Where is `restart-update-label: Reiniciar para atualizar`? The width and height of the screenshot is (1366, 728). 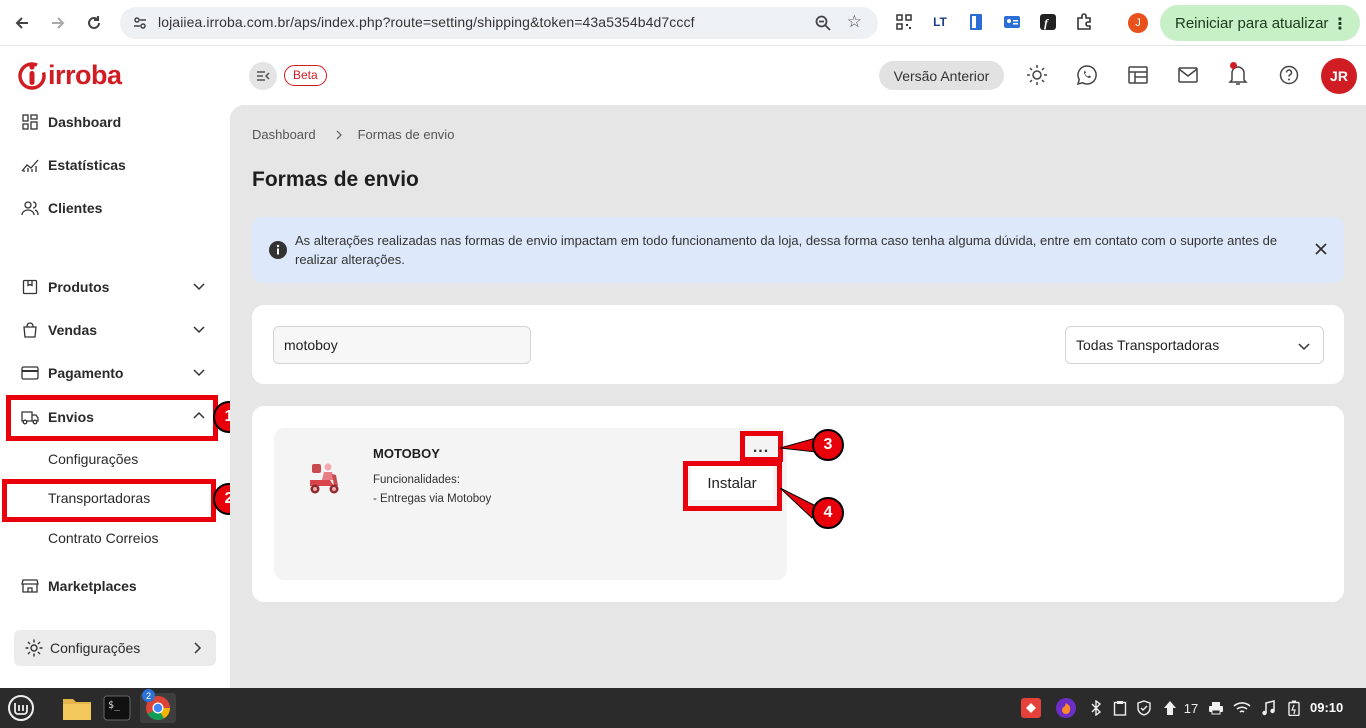 restart-update-label: Reiniciar para atualizar is located at coordinates (1252, 23).